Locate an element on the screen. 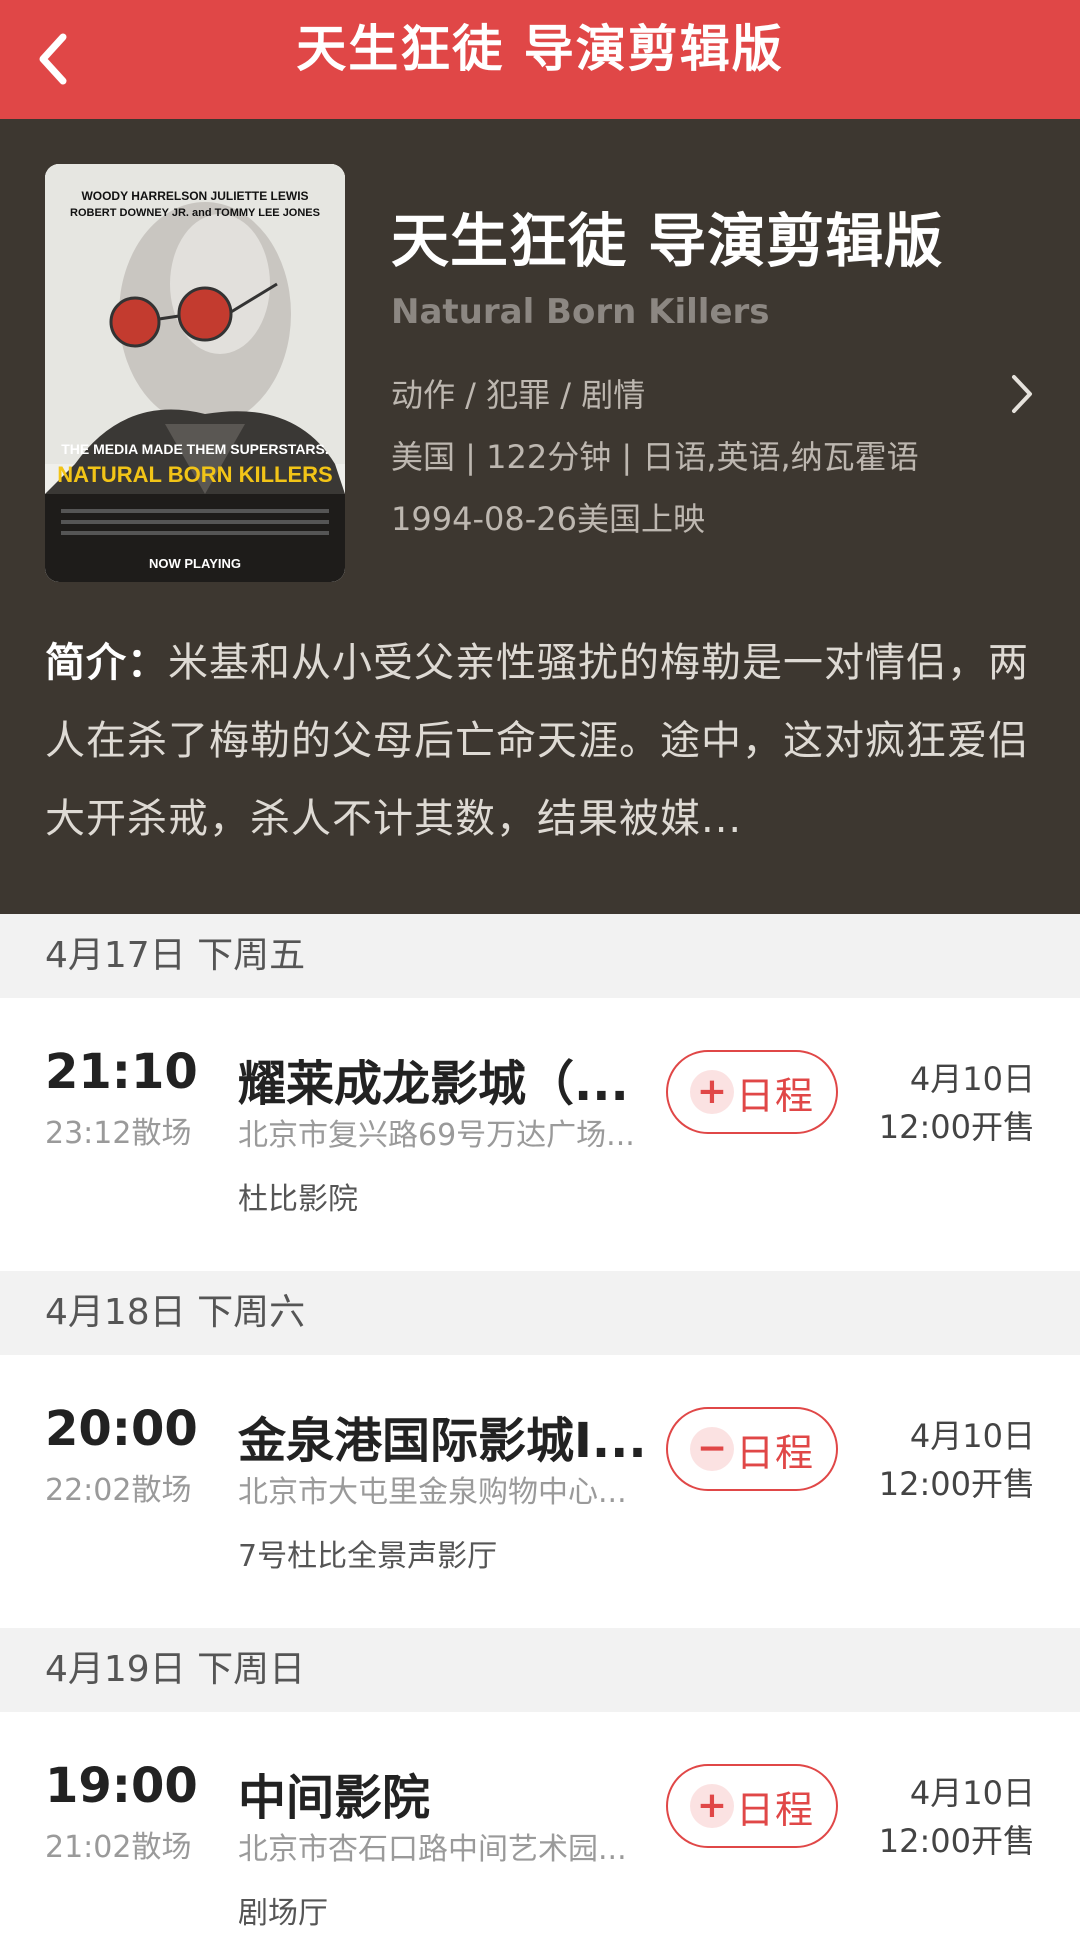 The image size is (1080, 1960). cinema-name: 中间影院 is located at coordinates (334, 1798).